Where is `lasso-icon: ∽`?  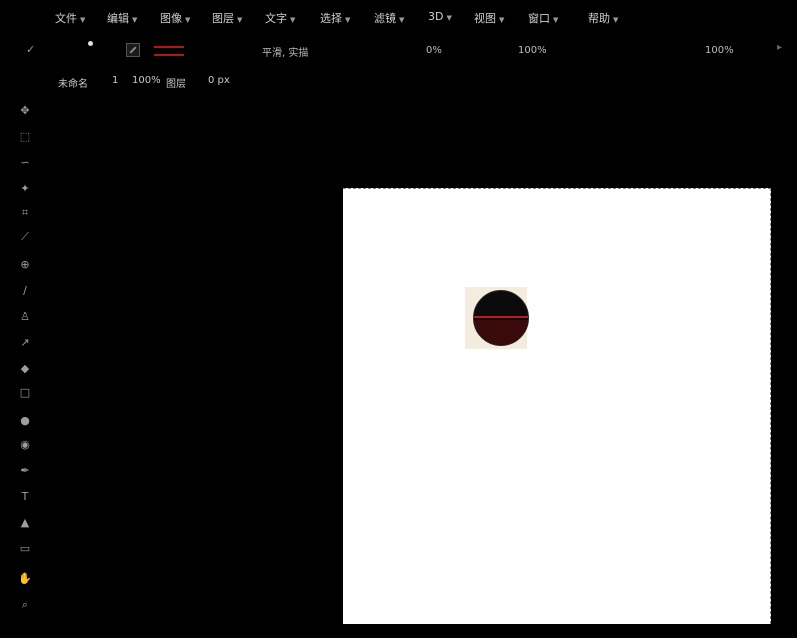
lasso-icon: ∽ is located at coordinates (25, 163).